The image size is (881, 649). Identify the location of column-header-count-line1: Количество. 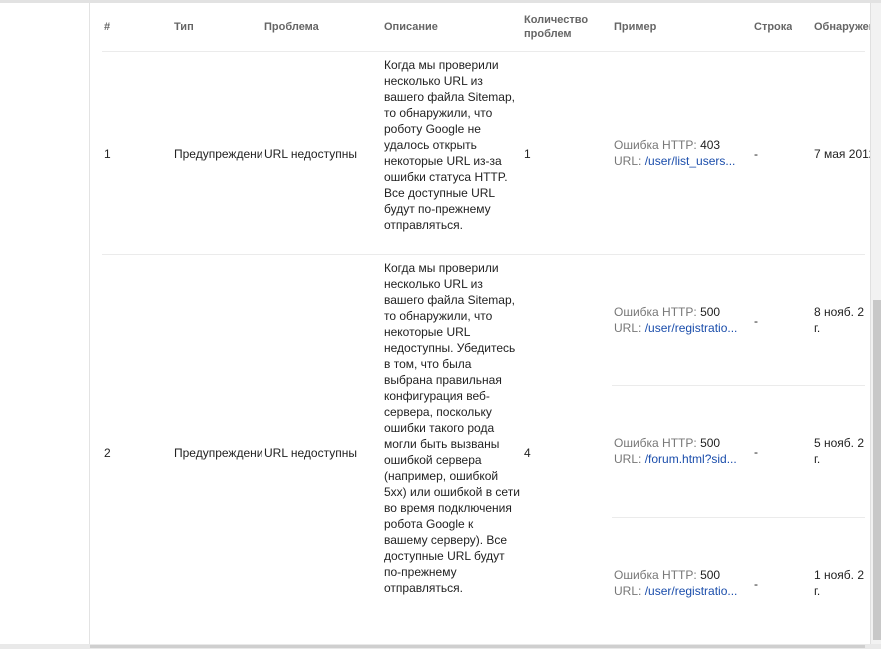
(556, 20).